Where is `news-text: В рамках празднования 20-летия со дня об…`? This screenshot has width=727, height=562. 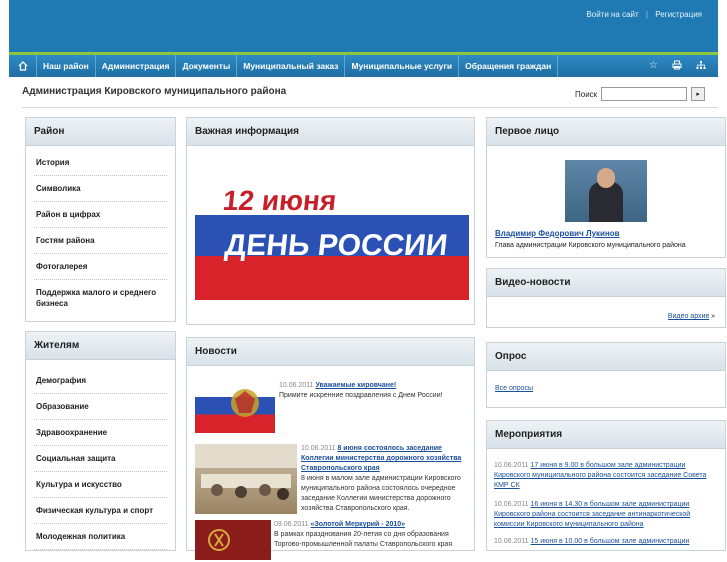 news-text: В рамках празднования 20-летия со дня об… is located at coordinates (363, 539).